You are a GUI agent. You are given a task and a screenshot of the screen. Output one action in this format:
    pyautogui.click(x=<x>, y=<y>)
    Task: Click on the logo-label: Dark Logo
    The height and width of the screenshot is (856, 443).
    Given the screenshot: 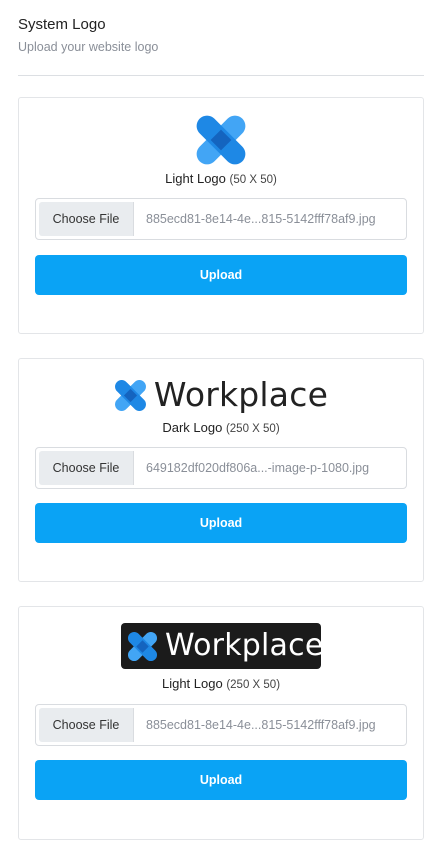 What is the action you would take?
    pyautogui.click(x=192, y=427)
    